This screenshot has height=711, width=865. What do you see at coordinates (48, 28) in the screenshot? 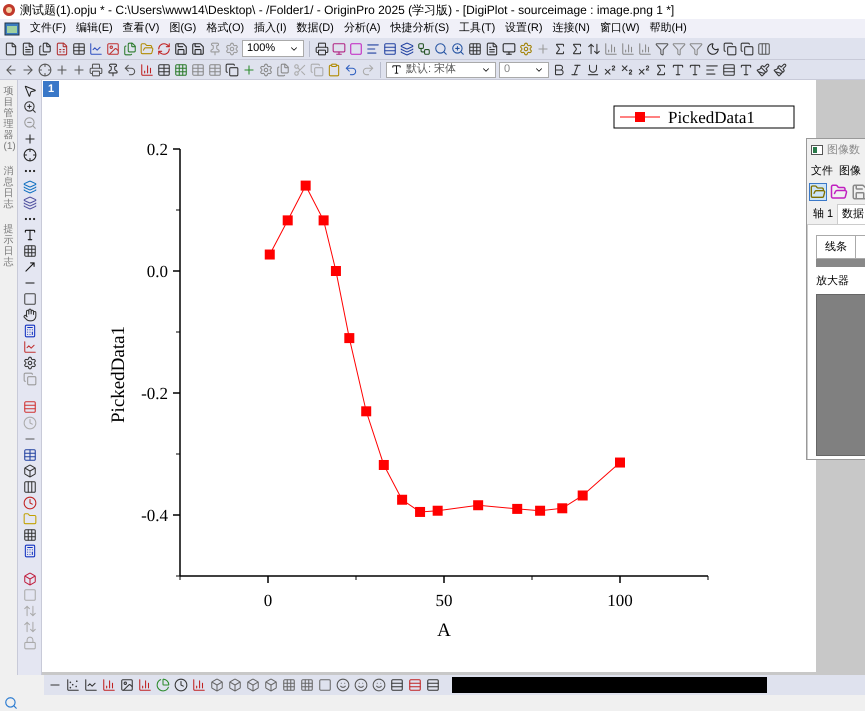
I see `menu-item: 文件(F)` at bounding box center [48, 28].